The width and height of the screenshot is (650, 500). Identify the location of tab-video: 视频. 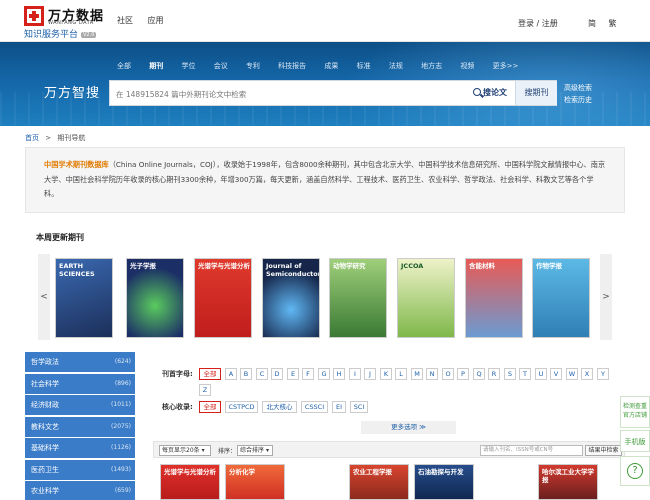
(467, 66).